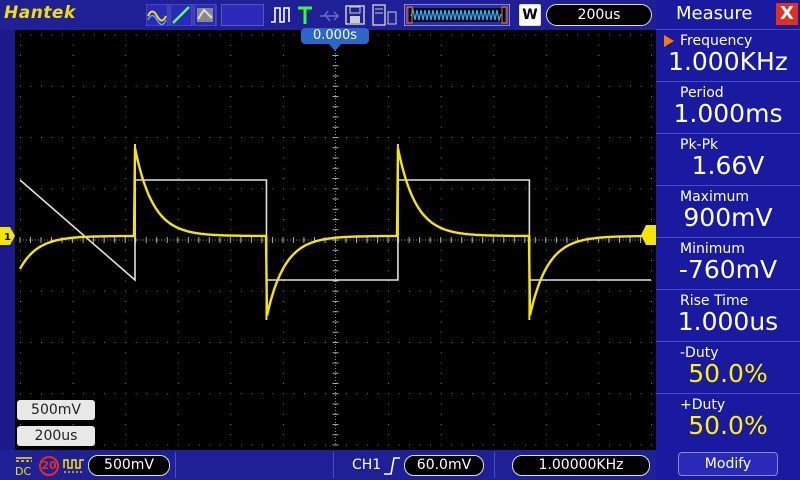 This screenshot has height=480, width=800. What do you see at coordinates (384, 15) in the screenshot?
I see `print-icon` at bounding box center [384, 15].